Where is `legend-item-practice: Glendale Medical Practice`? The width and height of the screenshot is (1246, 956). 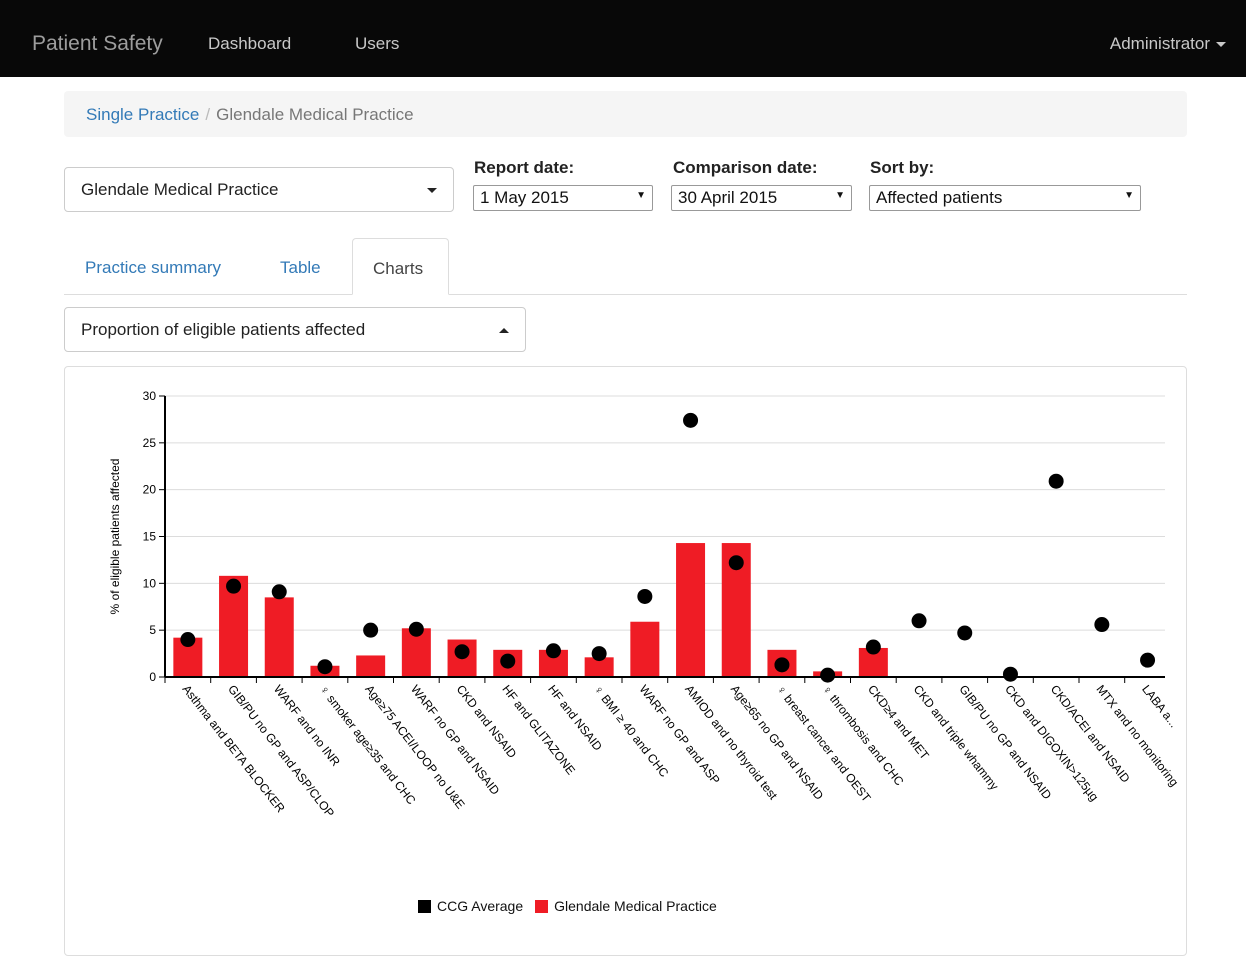
legend-item-practice: Glendale Medical Practice is located at coordinates (626, 906).